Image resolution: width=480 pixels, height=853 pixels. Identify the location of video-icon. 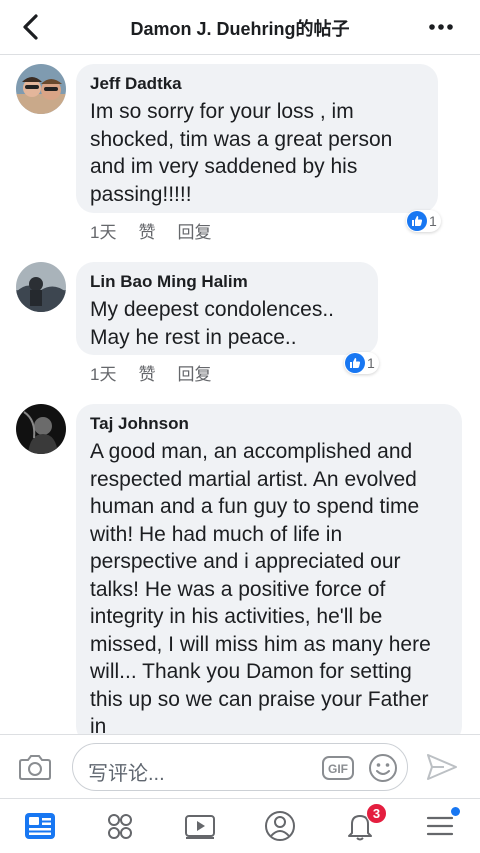
(200, 827).